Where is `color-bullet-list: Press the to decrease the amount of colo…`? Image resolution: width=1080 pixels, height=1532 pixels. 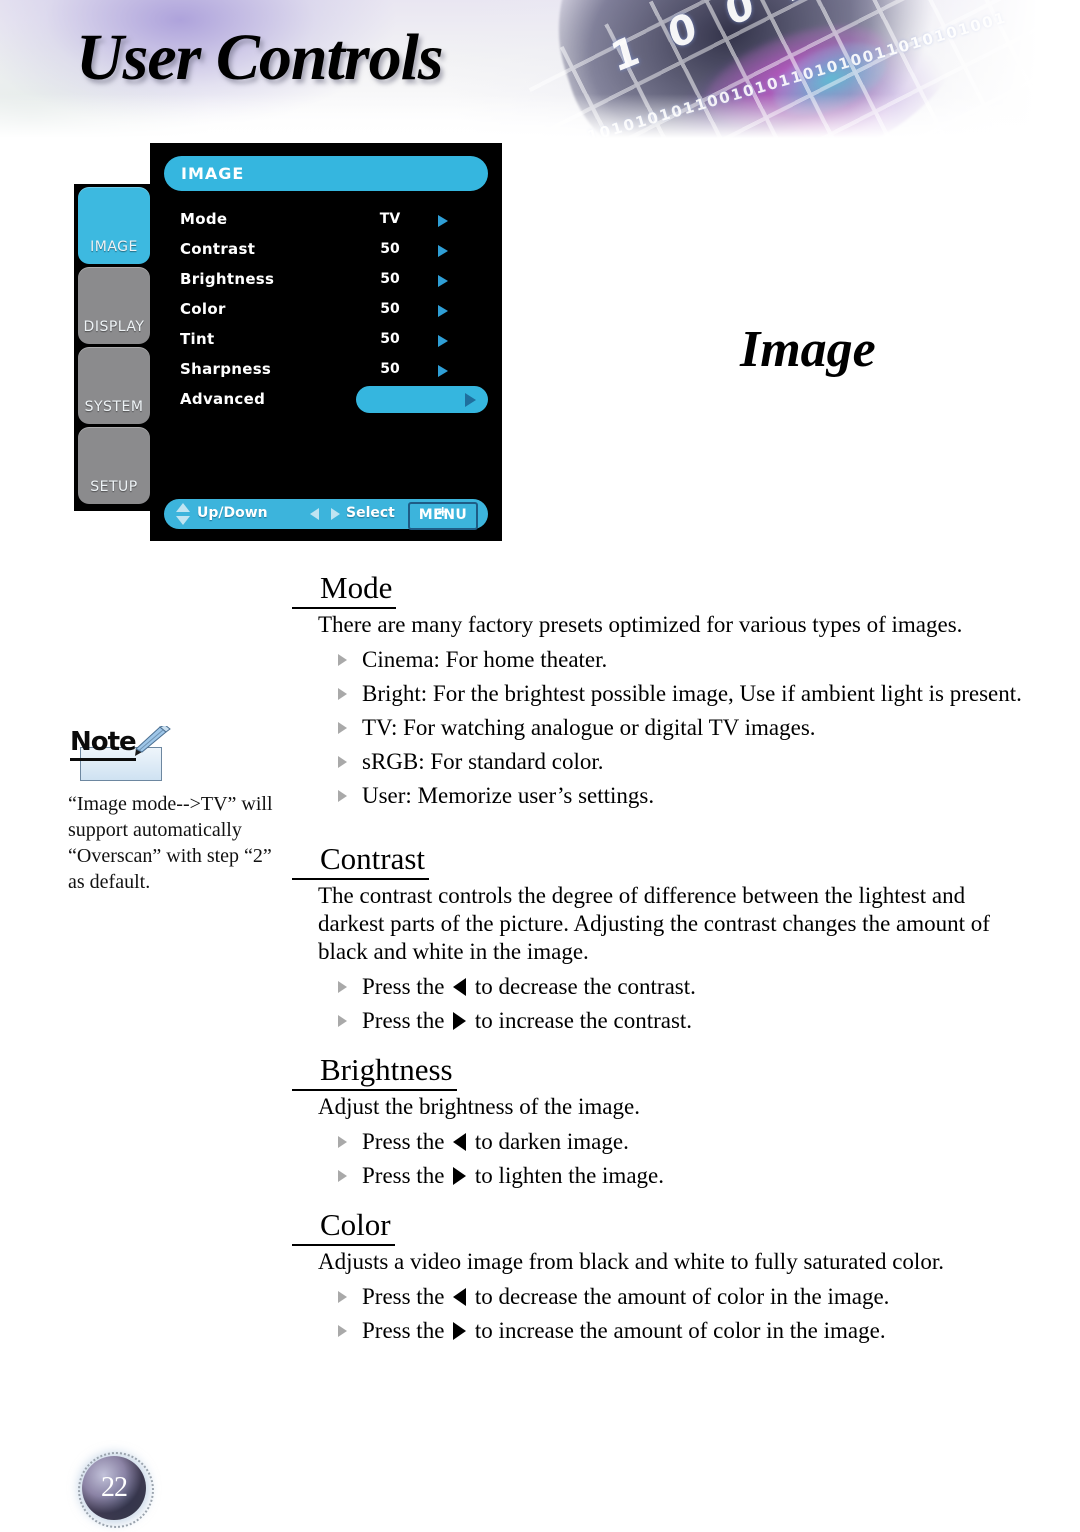 color-bullet-list: Press the to decrease the amount of colo… is located at coordinates (657, 1314).